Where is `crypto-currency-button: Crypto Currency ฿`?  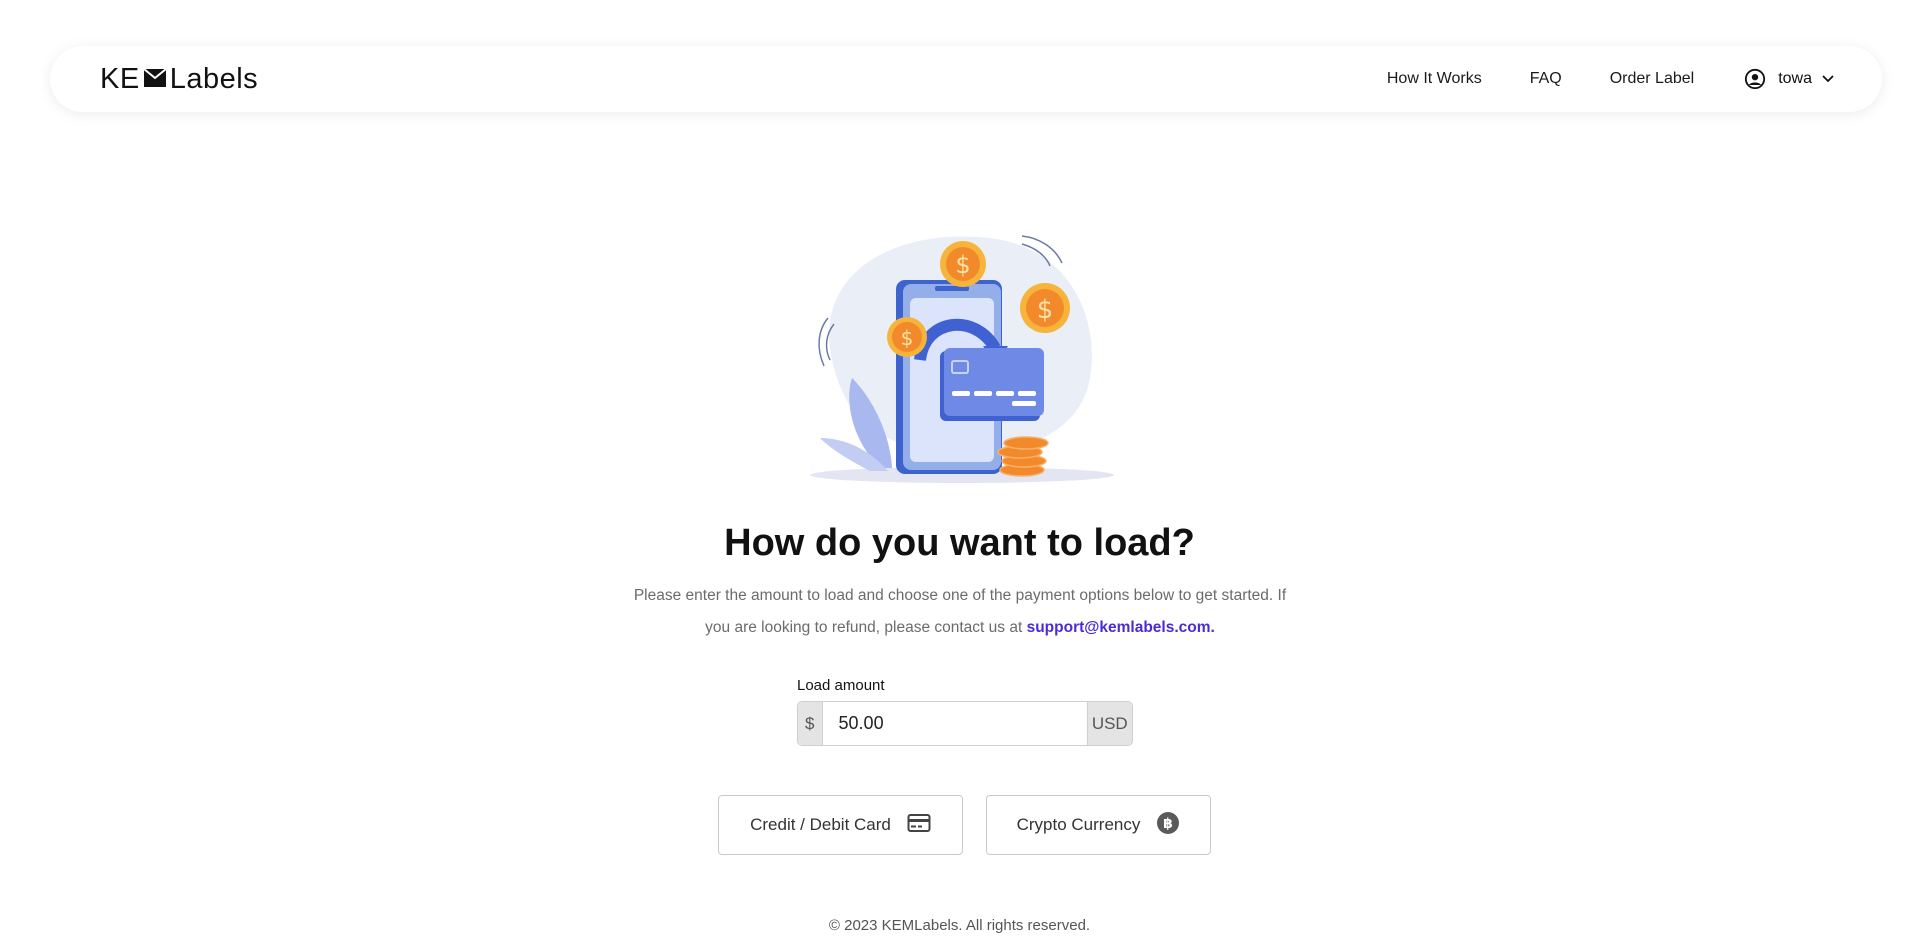
crypto-currency-button: Crypto Currency ฿ is located at coordinates (1098, 825).